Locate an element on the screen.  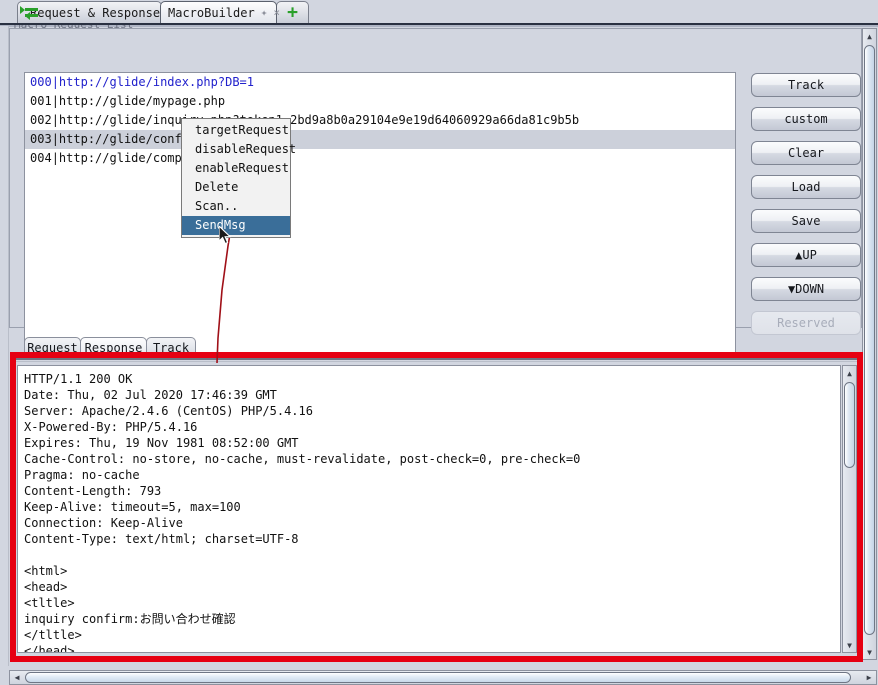
tab-response: Response is located at coordinates (113, 347).